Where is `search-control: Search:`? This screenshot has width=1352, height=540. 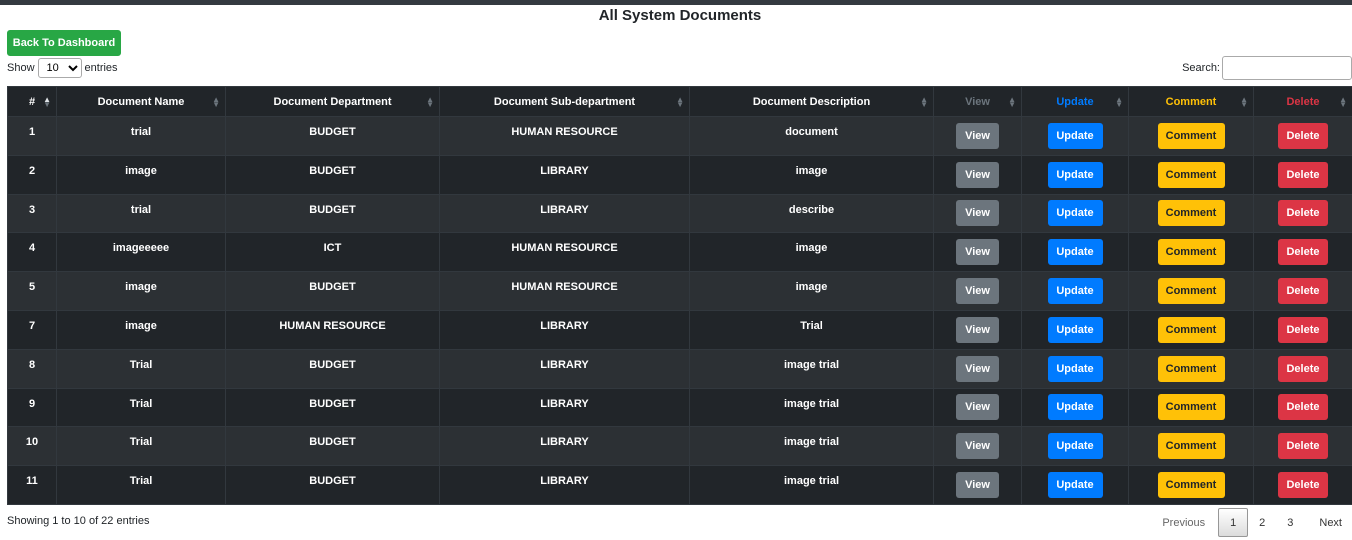 search-control: Search: is located at coordinates (1267, 68).